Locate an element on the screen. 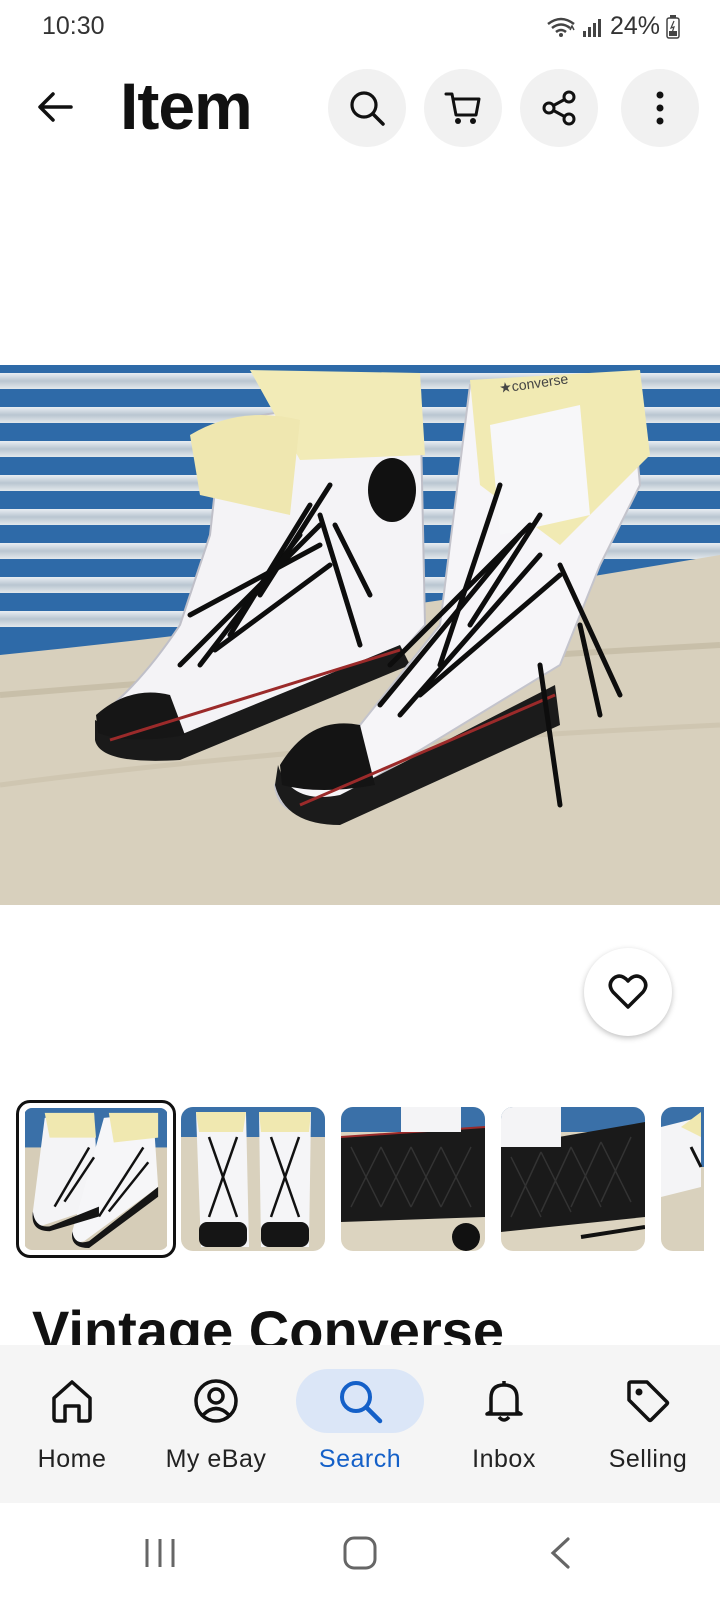 This screenshot has height=1600, width=720. nav-label-inbox: Inbox is located at coordinates (504, 1459).